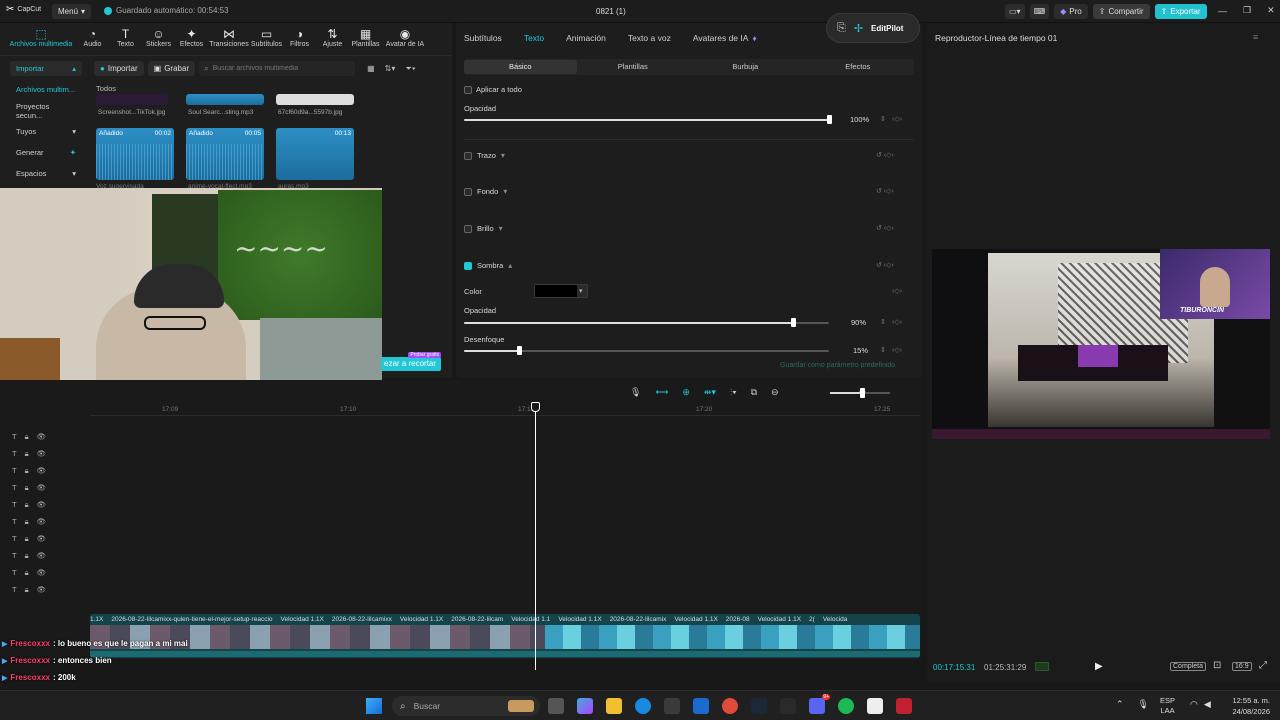  Describe the element at coordinates (859, 119) in the screenshot. I see `opacity-value: 100%` at that location.